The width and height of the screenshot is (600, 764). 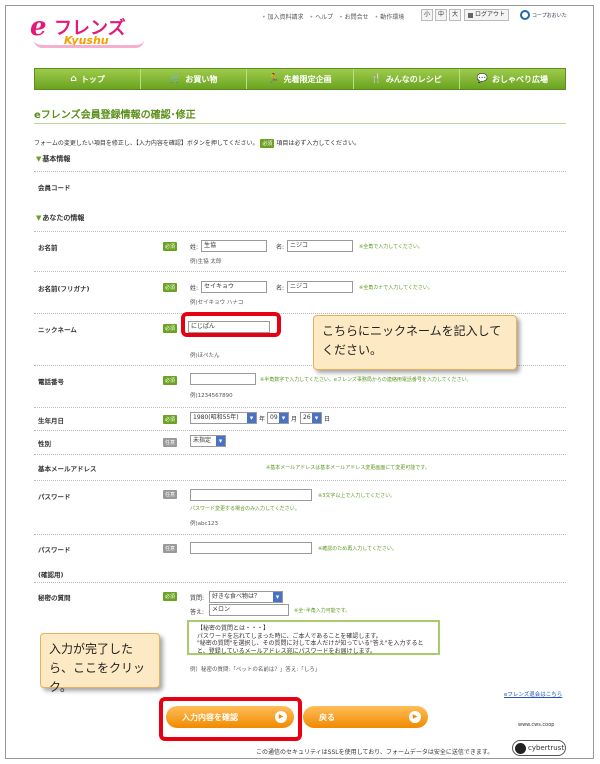 What do you see at coordinates (246, 597) in the screenshot?
I see `secret-question-select: 好きな食べ物は？` at bounding box center [246, 597].